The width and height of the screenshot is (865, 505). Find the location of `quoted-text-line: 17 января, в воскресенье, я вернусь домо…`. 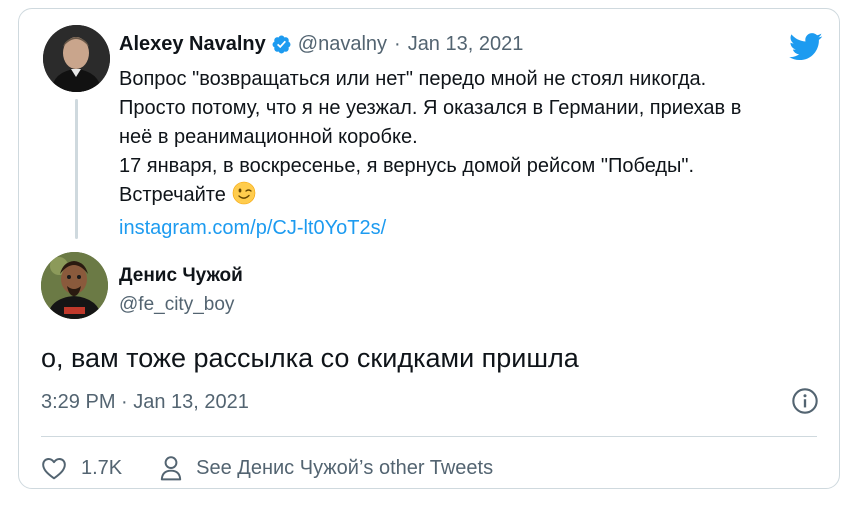

quoted-text-line: 17 января, в воскресенье, я вернусь домо… is located at coordinates (407, 166).